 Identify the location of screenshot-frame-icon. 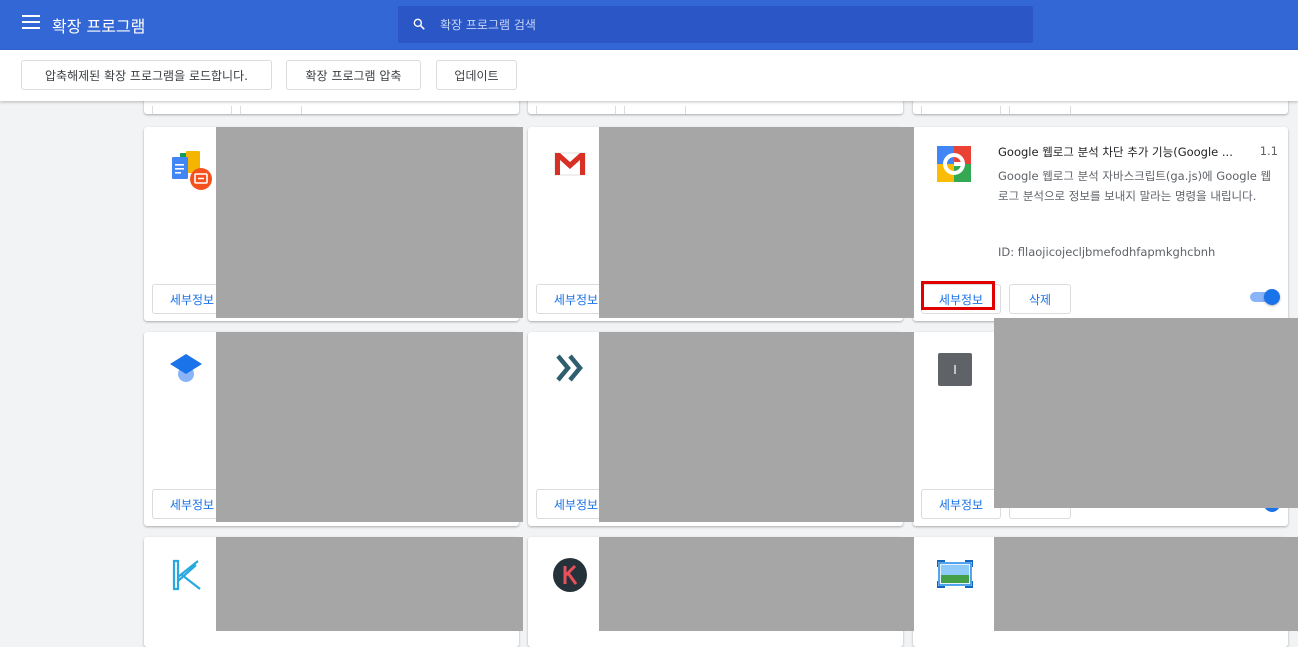
(955, 574).